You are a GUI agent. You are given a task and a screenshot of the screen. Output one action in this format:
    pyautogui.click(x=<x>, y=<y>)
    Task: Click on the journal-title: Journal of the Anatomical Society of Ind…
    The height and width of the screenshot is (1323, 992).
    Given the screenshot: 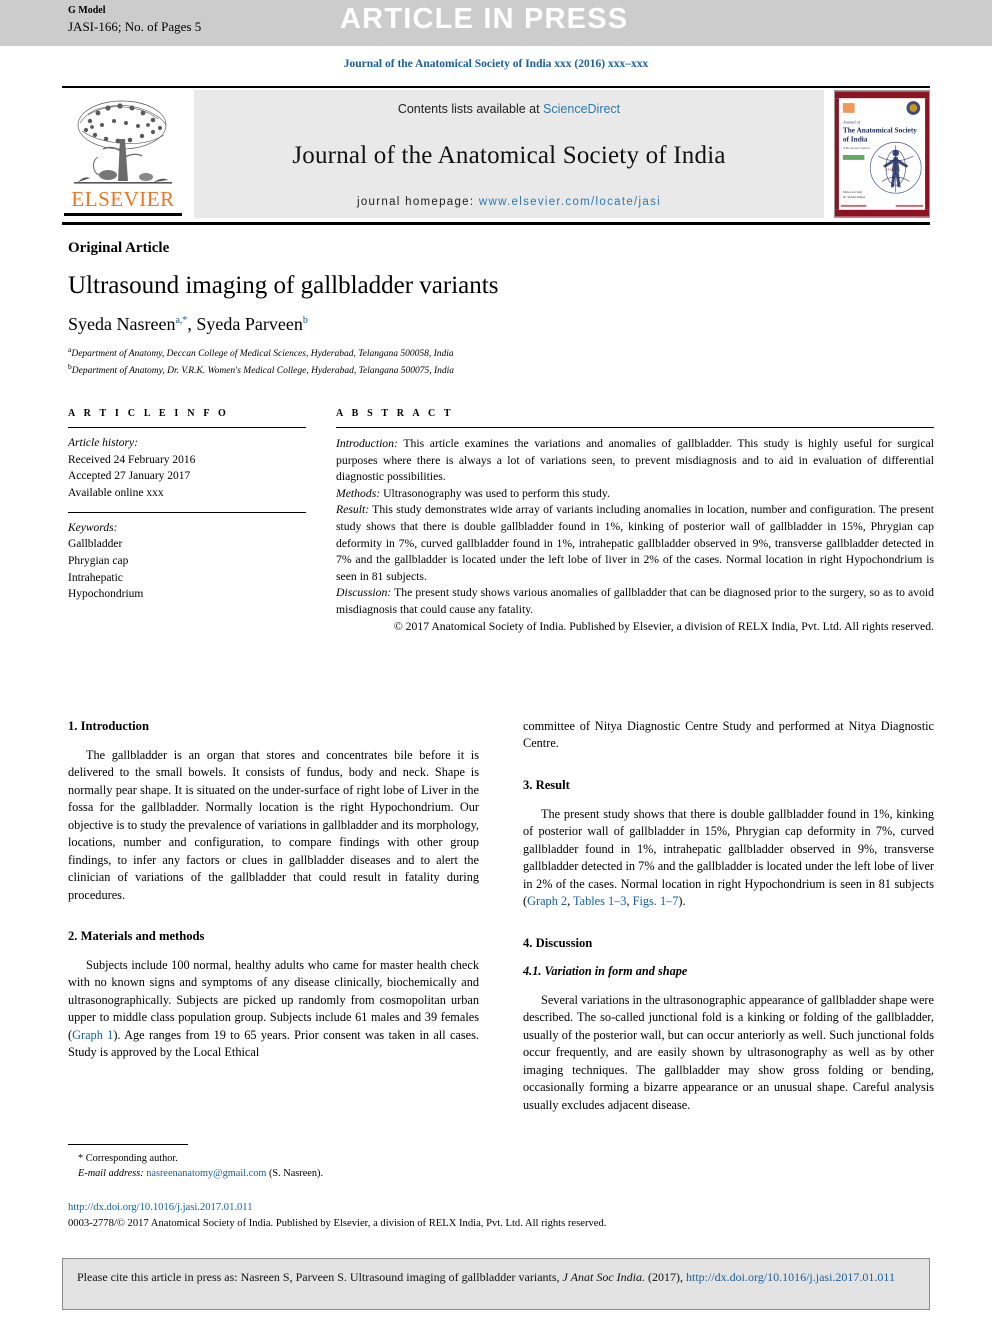 What is the action you would take?
    pyautogui.click(x=509, y=155)
    